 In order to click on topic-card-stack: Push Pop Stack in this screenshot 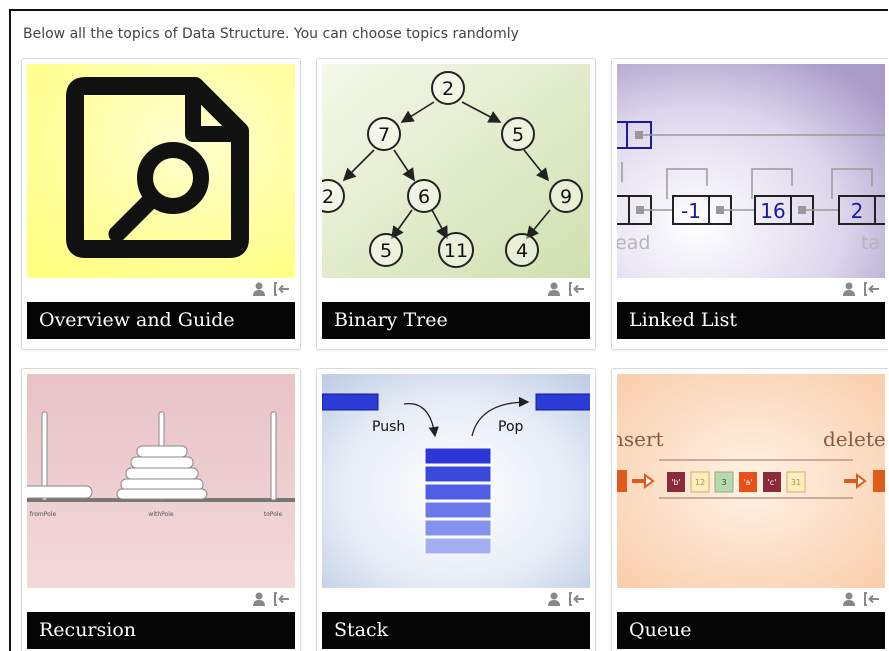, I will do `click(456, 509)`.